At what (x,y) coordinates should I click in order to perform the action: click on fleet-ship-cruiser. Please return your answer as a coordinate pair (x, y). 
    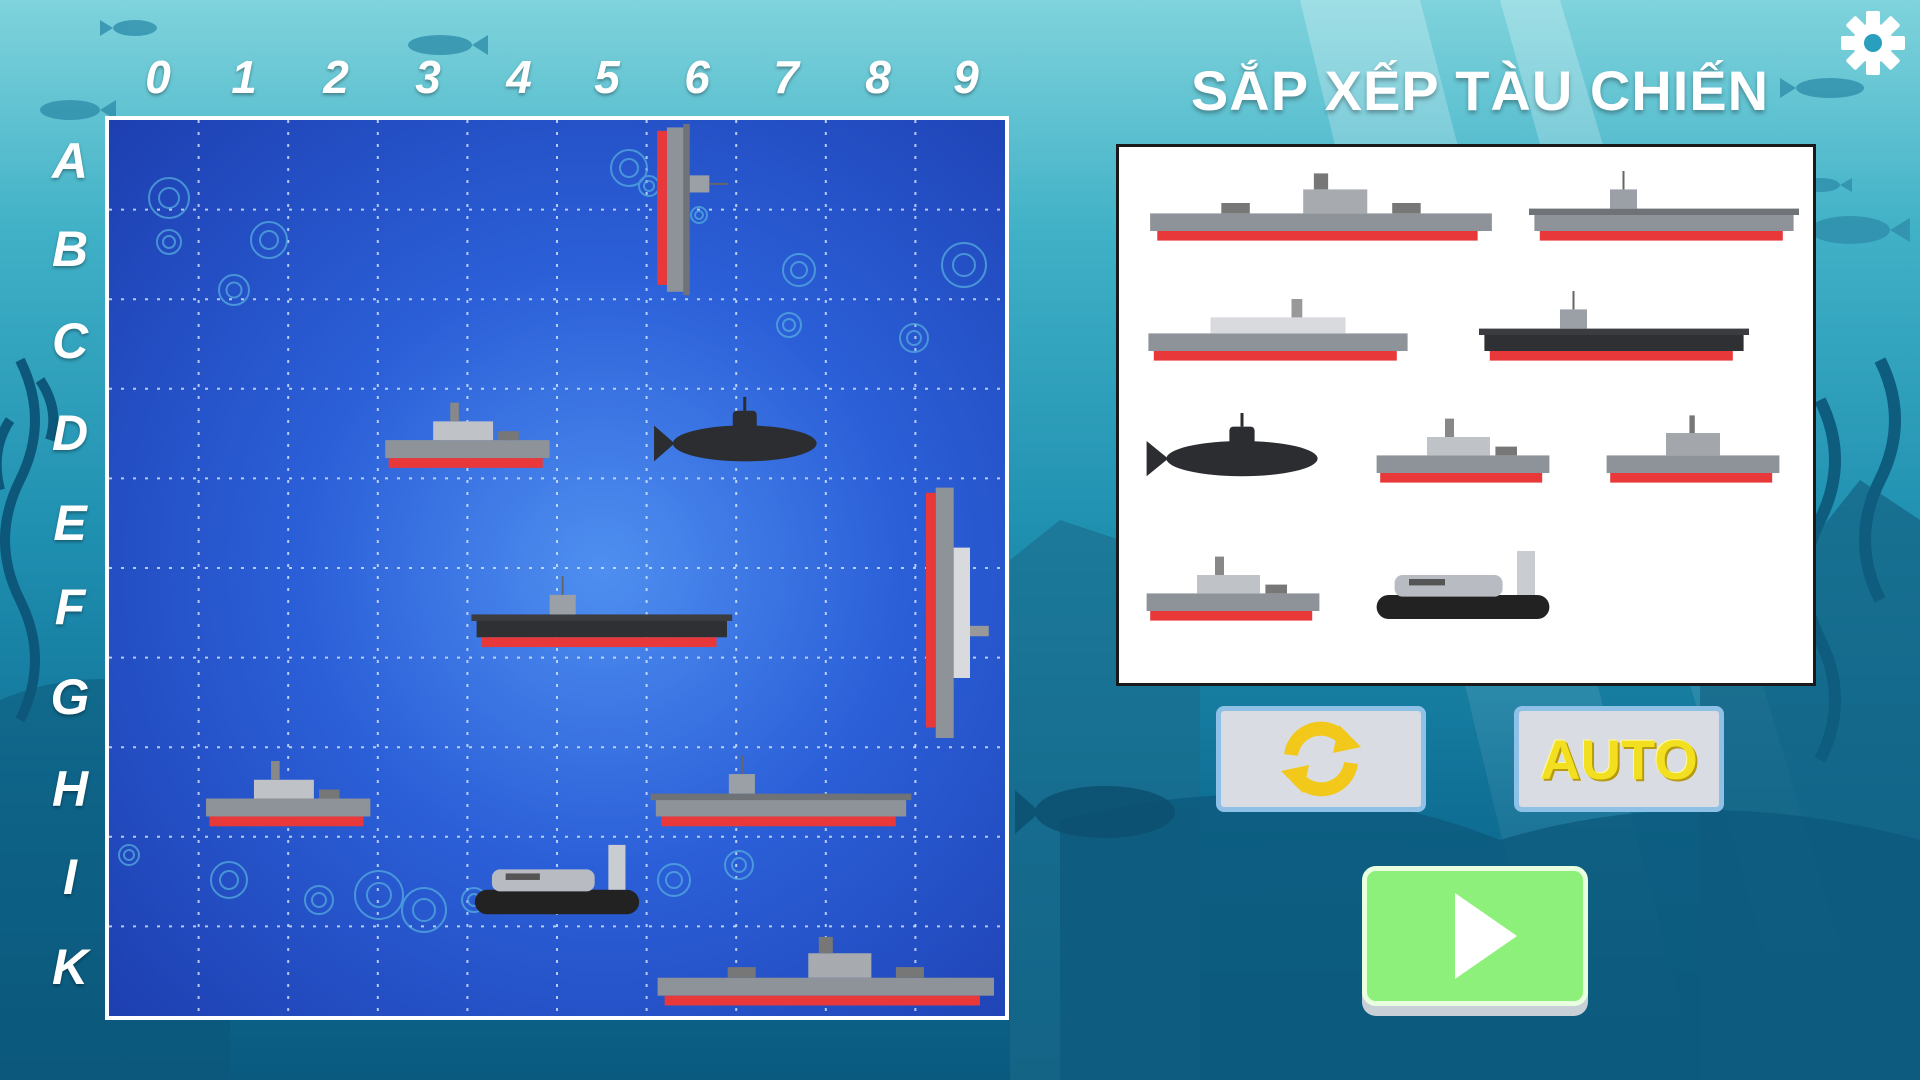
    Looking at the image, I should click on (1693, 449).